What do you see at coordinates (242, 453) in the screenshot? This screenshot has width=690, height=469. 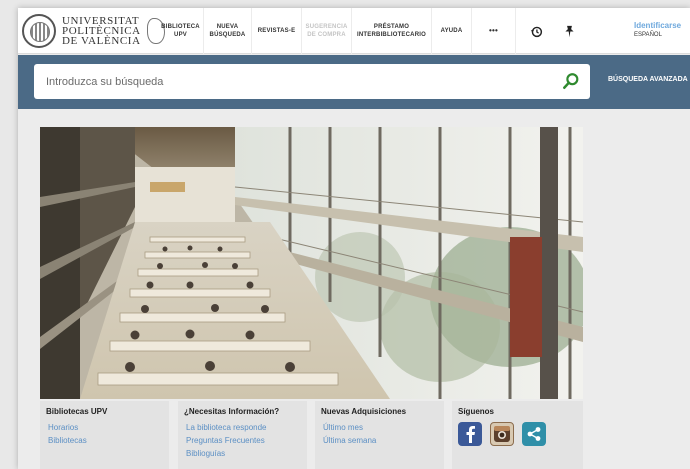 I see `link-biblioguias: Bibliogu­ías` at bounding box center [242, 453].